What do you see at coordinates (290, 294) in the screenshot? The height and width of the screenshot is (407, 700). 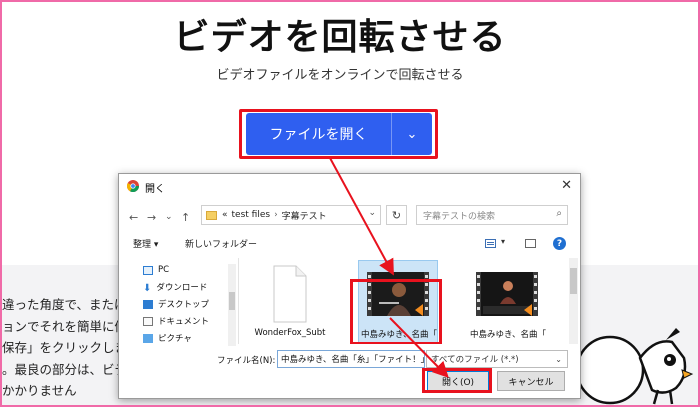 I see `document-file-icon` at bounding box center [290, 294].